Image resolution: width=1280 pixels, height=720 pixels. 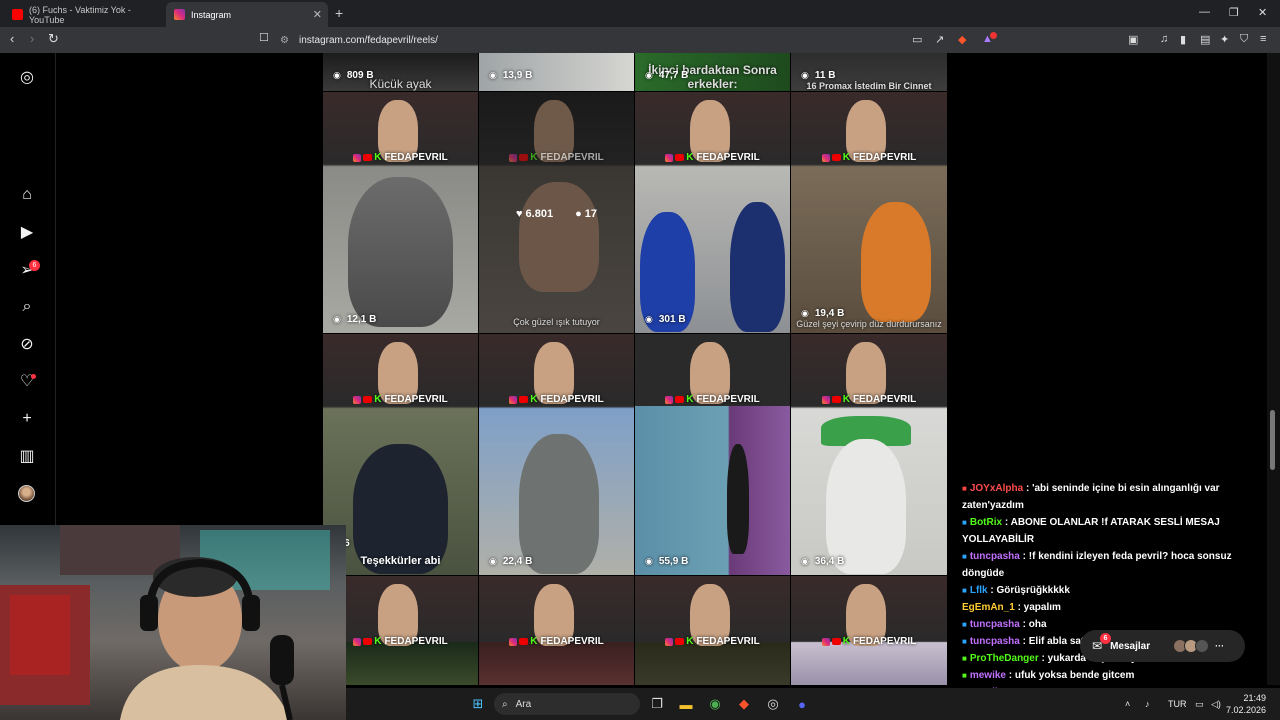 What do you see at coordinates (179, 14) in the screenshot?
I see `instagram-icon` at bounding box center [179, 14].